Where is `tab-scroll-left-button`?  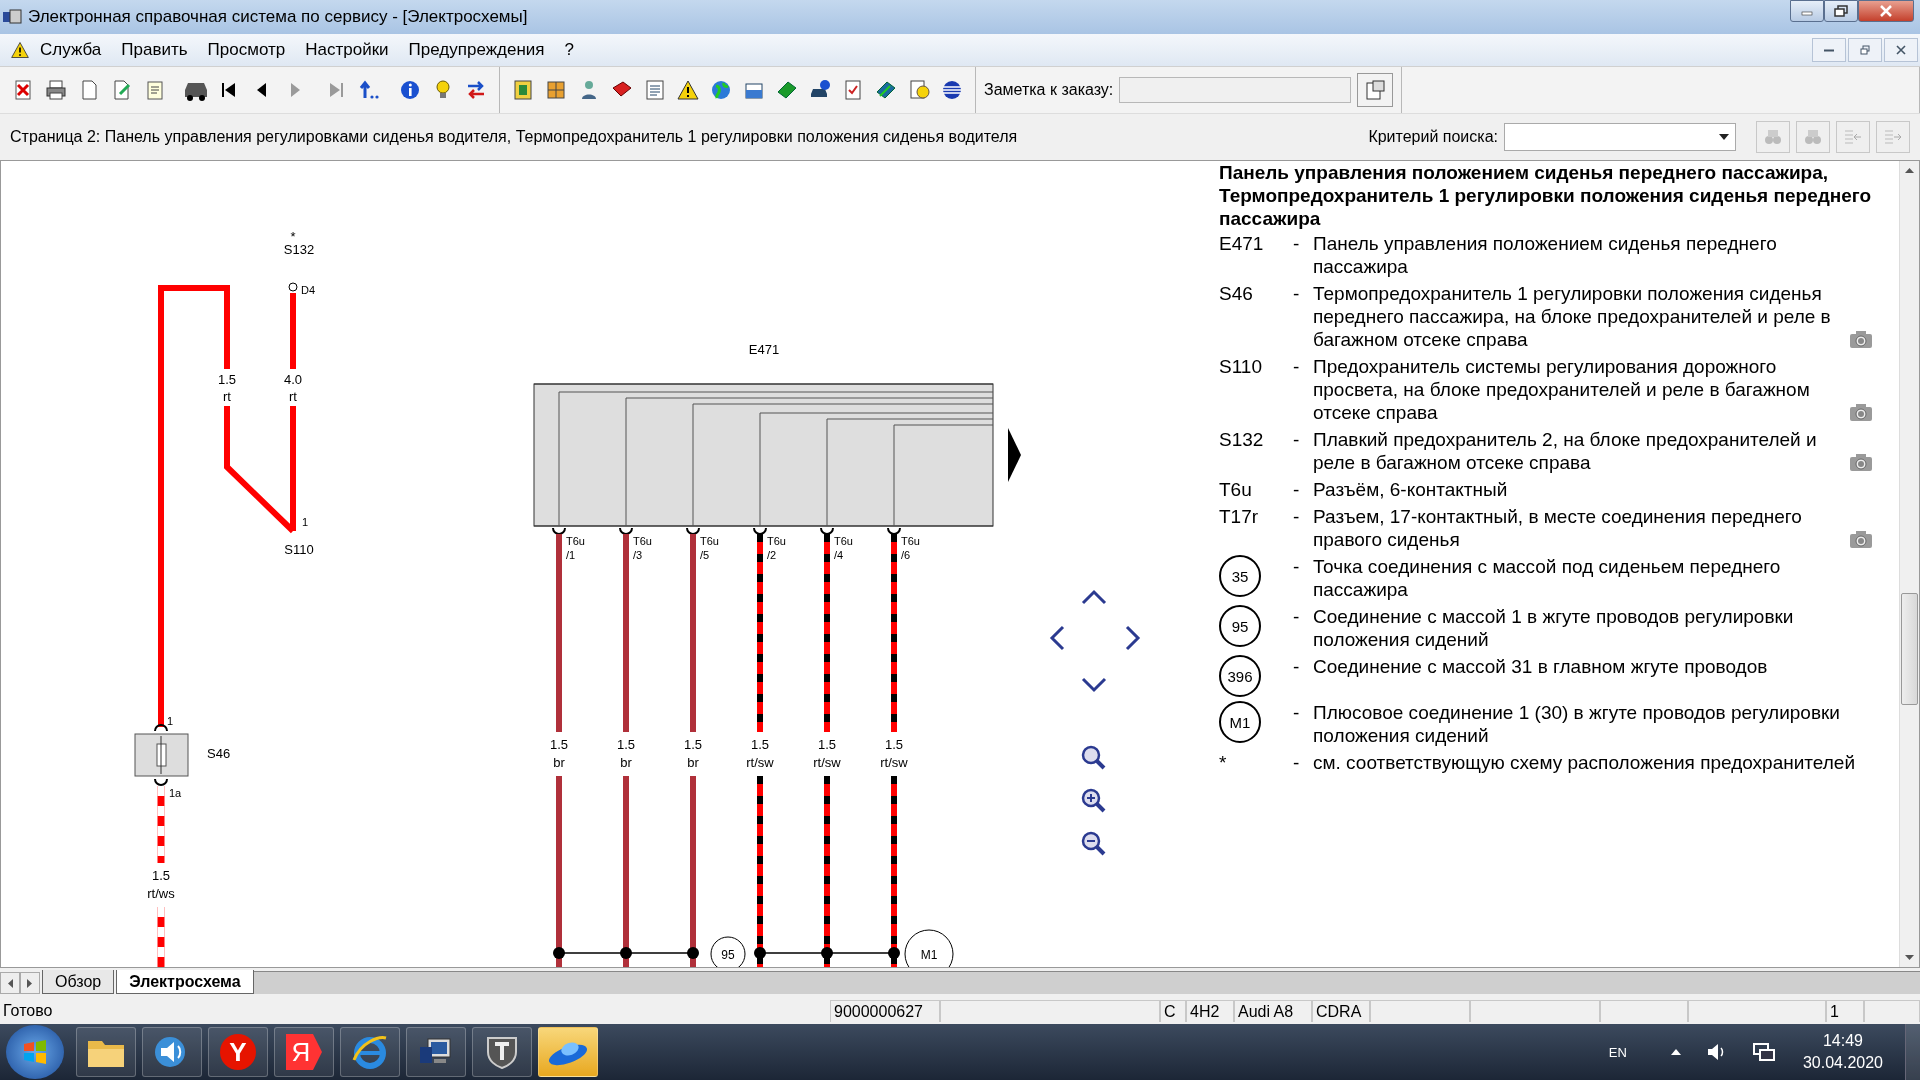
tab-scroll-left-button is located at coordinates (10, 983).